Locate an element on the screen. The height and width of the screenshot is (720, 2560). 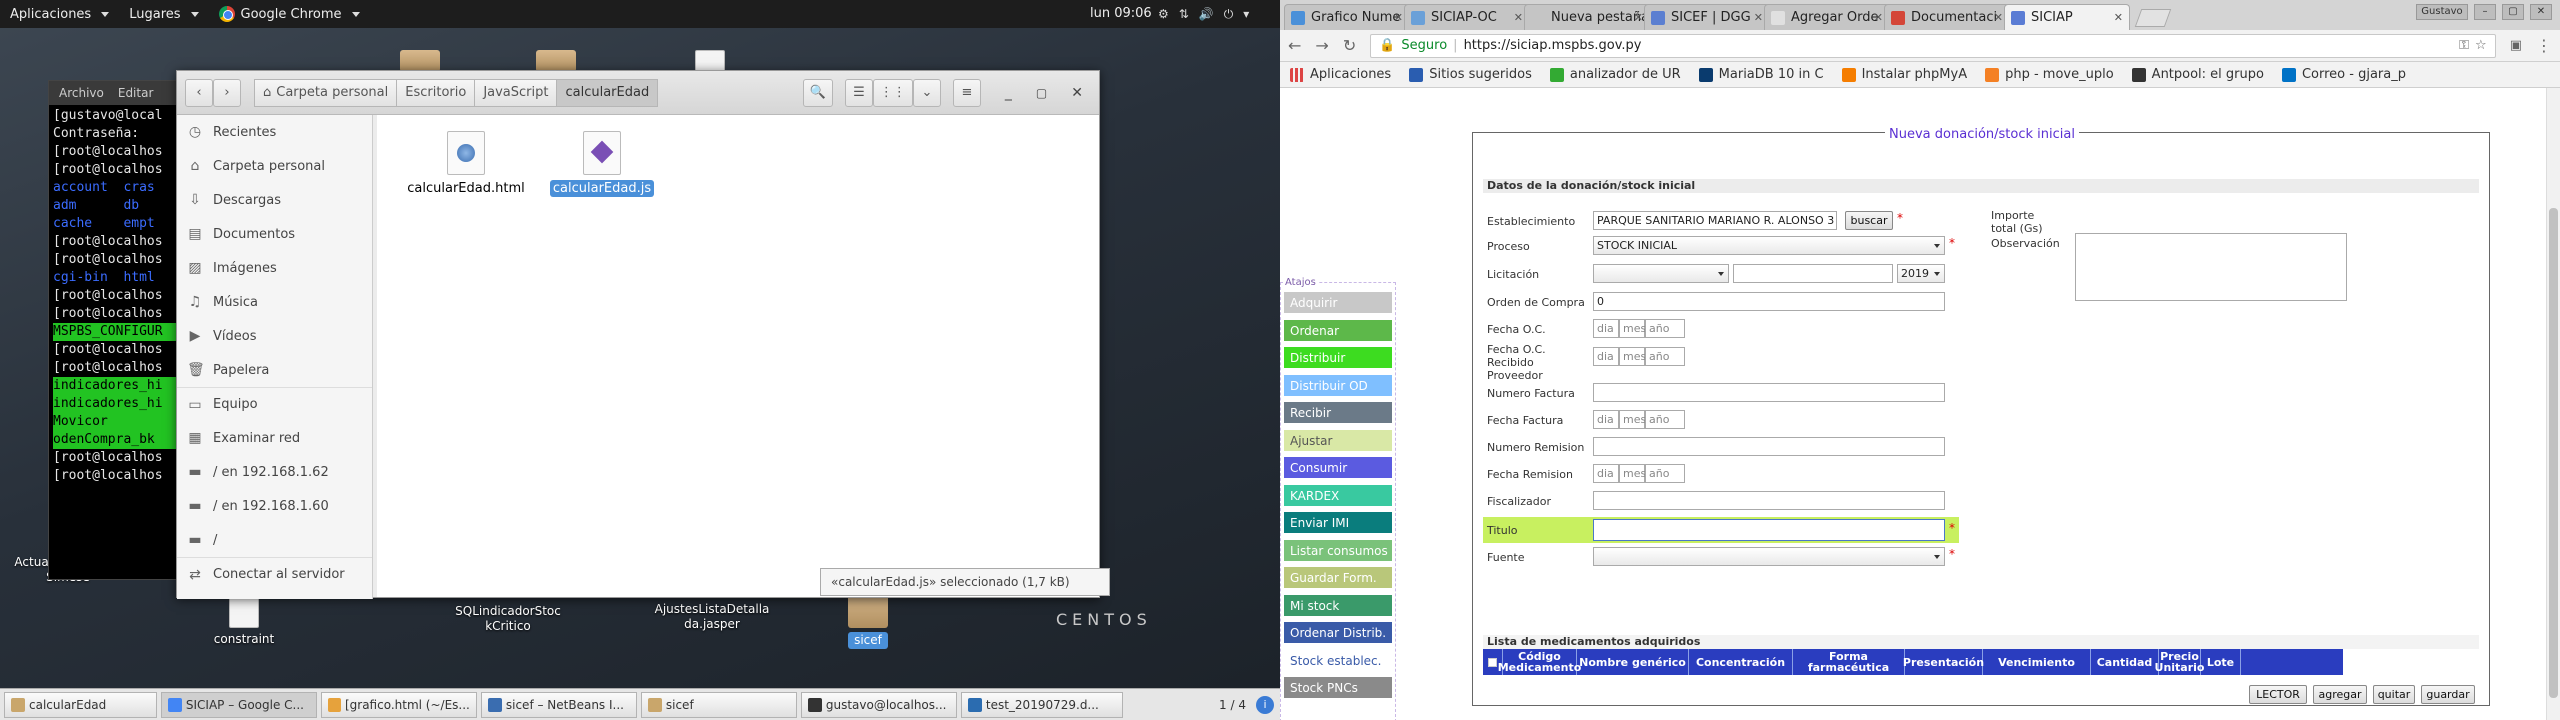
page-scrollbar is located at coordinates (2553, 404).